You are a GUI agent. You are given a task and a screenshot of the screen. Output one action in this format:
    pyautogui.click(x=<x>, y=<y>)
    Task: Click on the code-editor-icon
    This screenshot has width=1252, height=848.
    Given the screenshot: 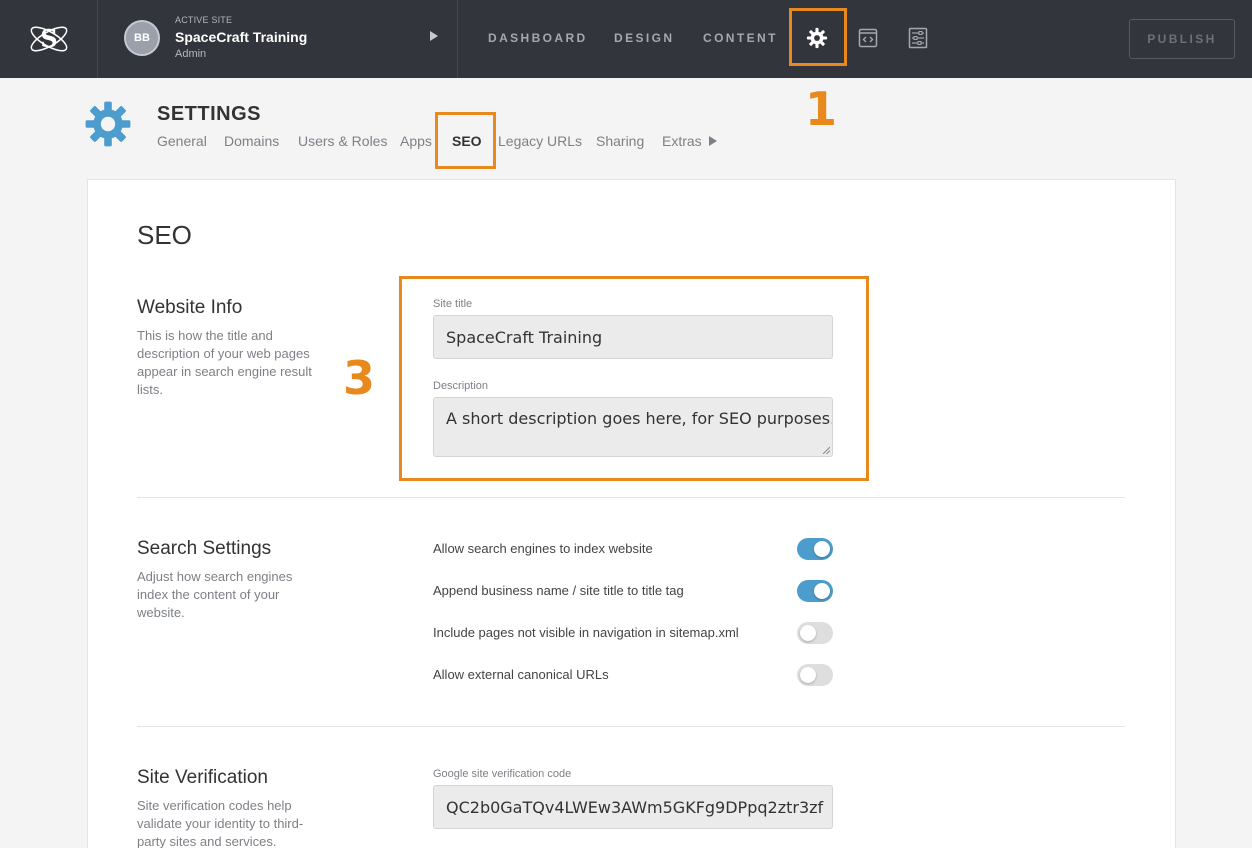 What is the action you would take?
    pyautogui.click(x=868, y=38)
    